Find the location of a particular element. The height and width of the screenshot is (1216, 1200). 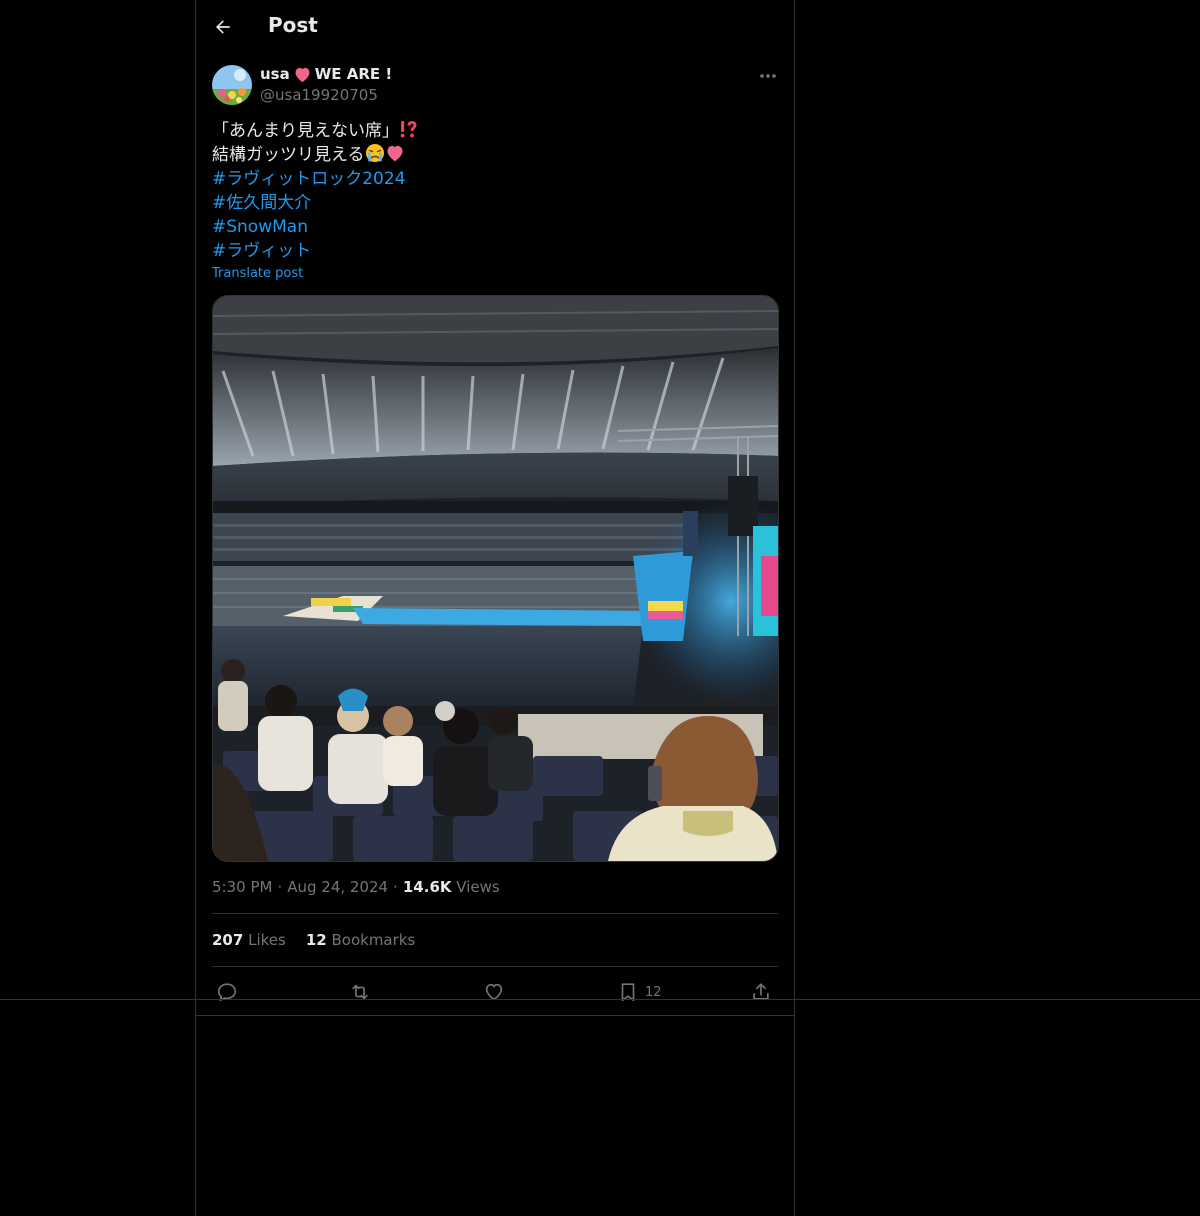

likes-count: 207 is located at coordinates (228, 940).